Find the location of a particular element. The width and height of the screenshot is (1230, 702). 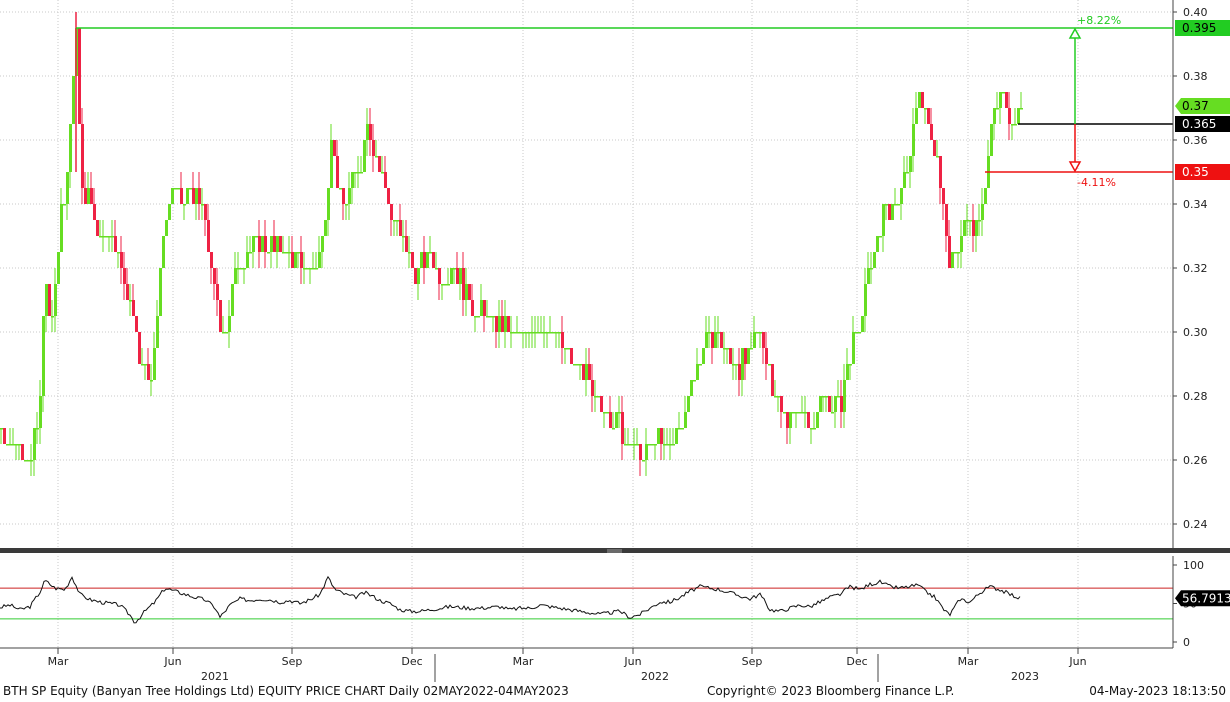

year-label: 2023 is located at coordinates (1025, 676).